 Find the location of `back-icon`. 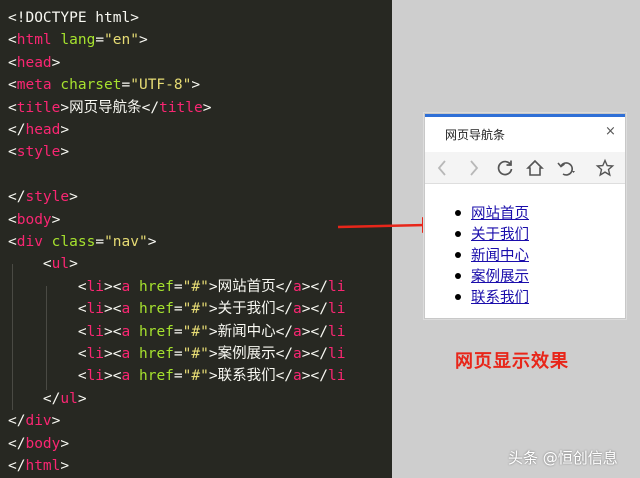

back-icon is located at coordinates (443, 168).